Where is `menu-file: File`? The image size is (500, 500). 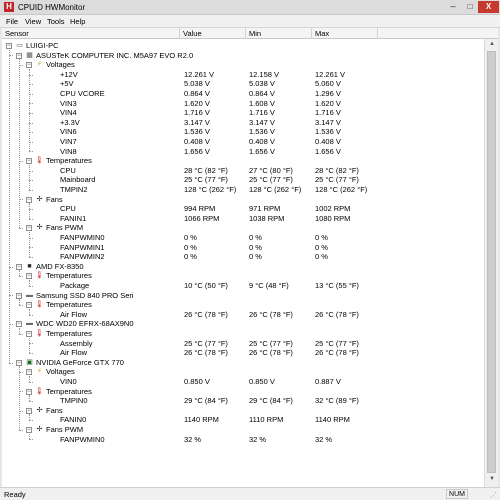 menu-file: File is located at coordinates (12, 21).